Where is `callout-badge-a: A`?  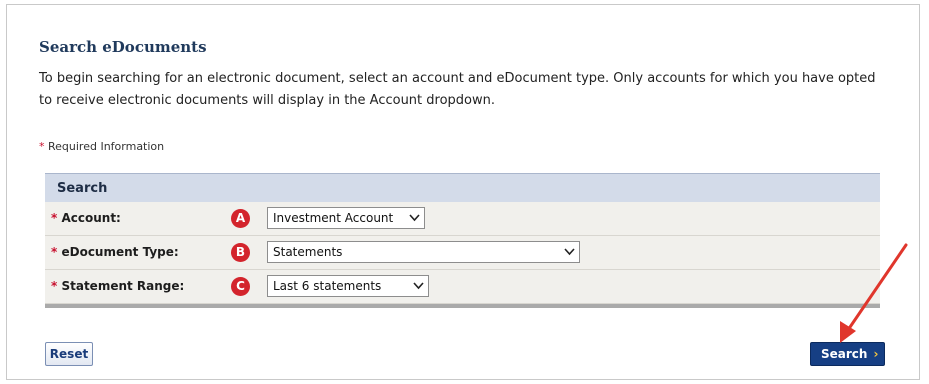 callout-badge-a: A is located at coordinates (240, 218).